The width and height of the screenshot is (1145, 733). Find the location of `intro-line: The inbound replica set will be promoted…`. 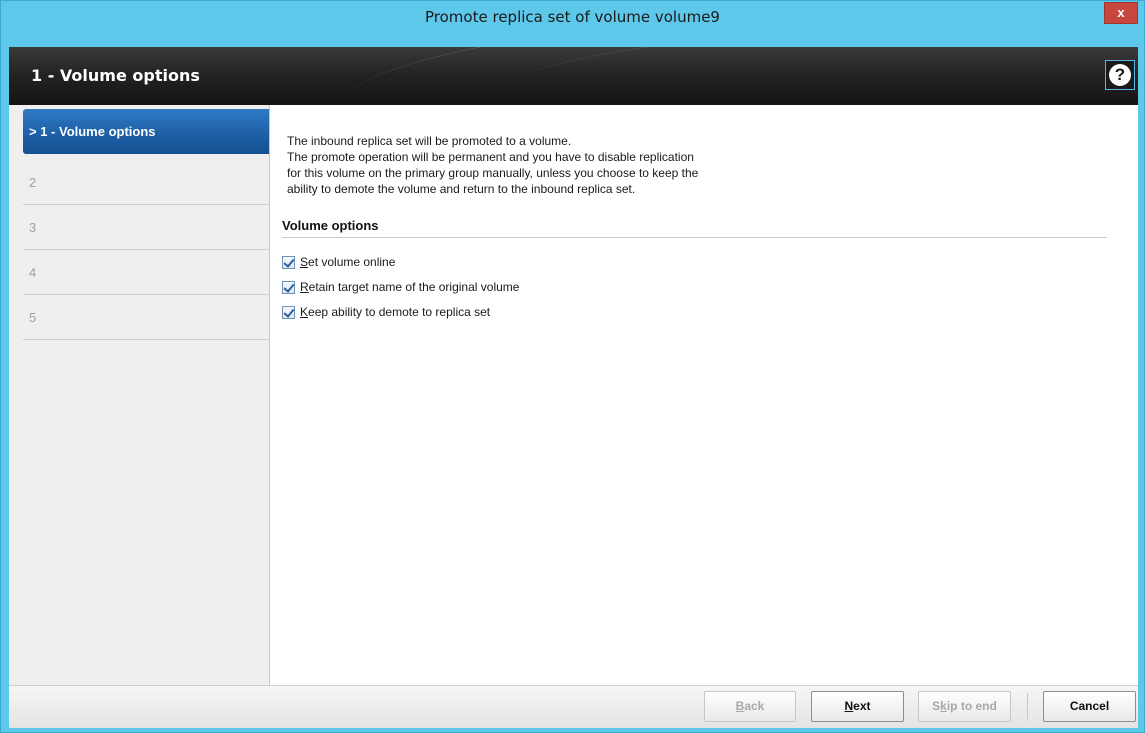

intro-line: The inbound replica set will be promoted… is located at coordinates (429, 141).